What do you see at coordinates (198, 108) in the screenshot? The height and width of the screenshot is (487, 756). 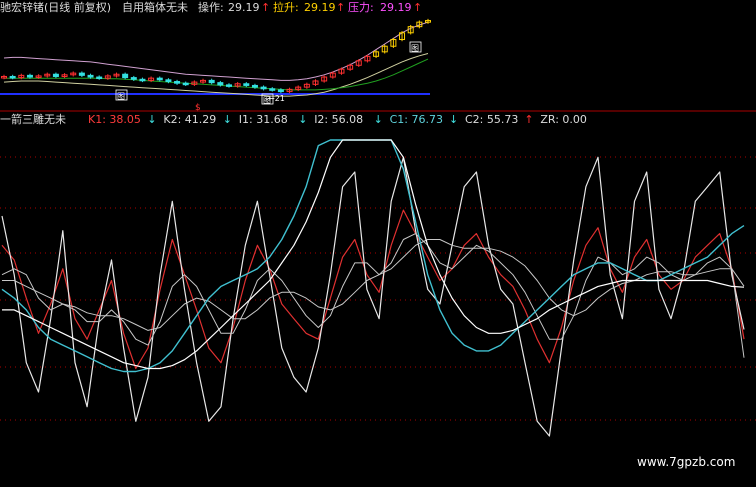 I see `top-marker: $` at bounding box center [198, 108].